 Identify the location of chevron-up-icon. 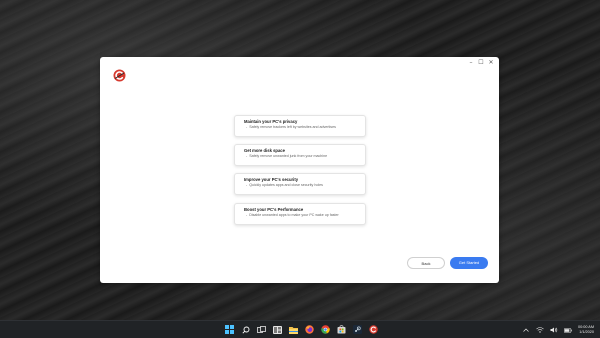
(526, 330).